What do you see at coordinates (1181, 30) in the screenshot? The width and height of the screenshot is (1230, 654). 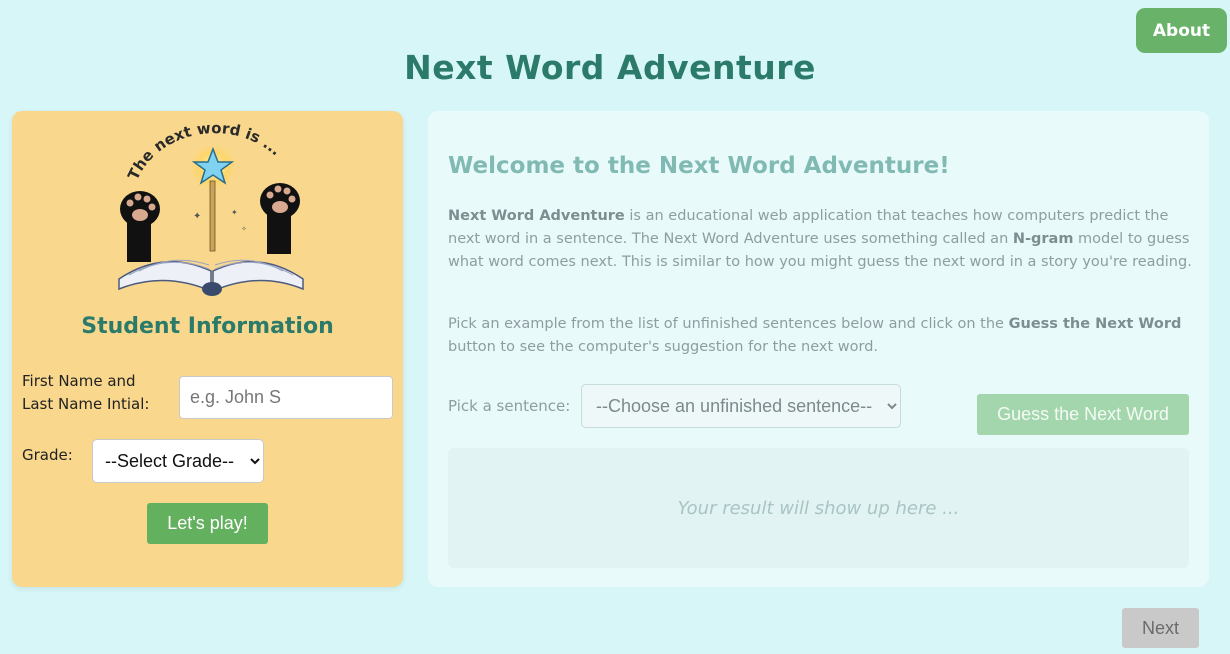 I see `about-button: About` at bounding box center [1181, 30].